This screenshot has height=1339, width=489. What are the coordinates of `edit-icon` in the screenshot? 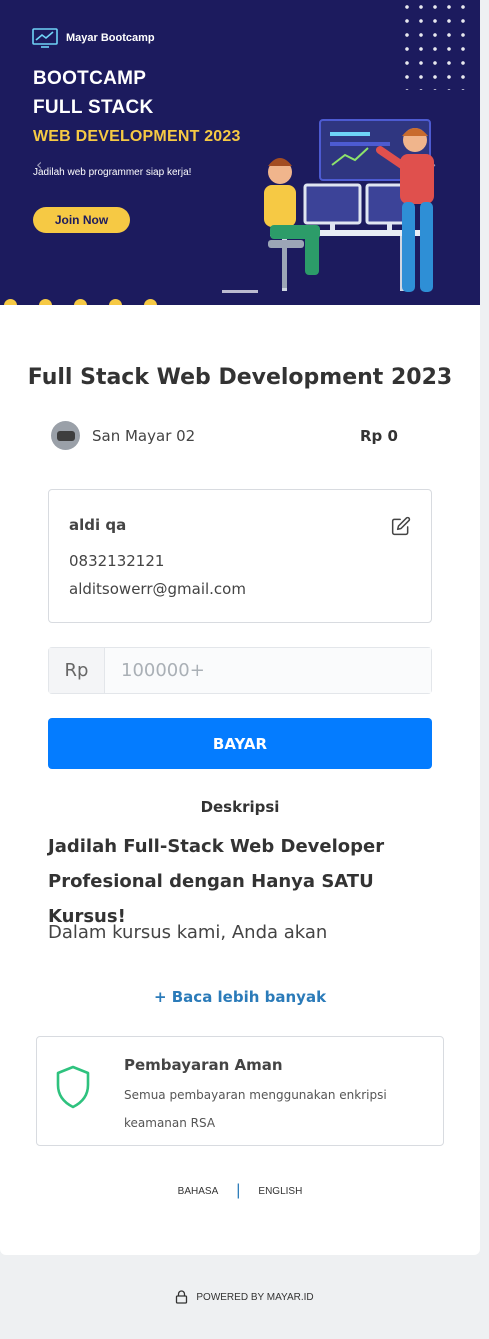 It's located at (401, 526).